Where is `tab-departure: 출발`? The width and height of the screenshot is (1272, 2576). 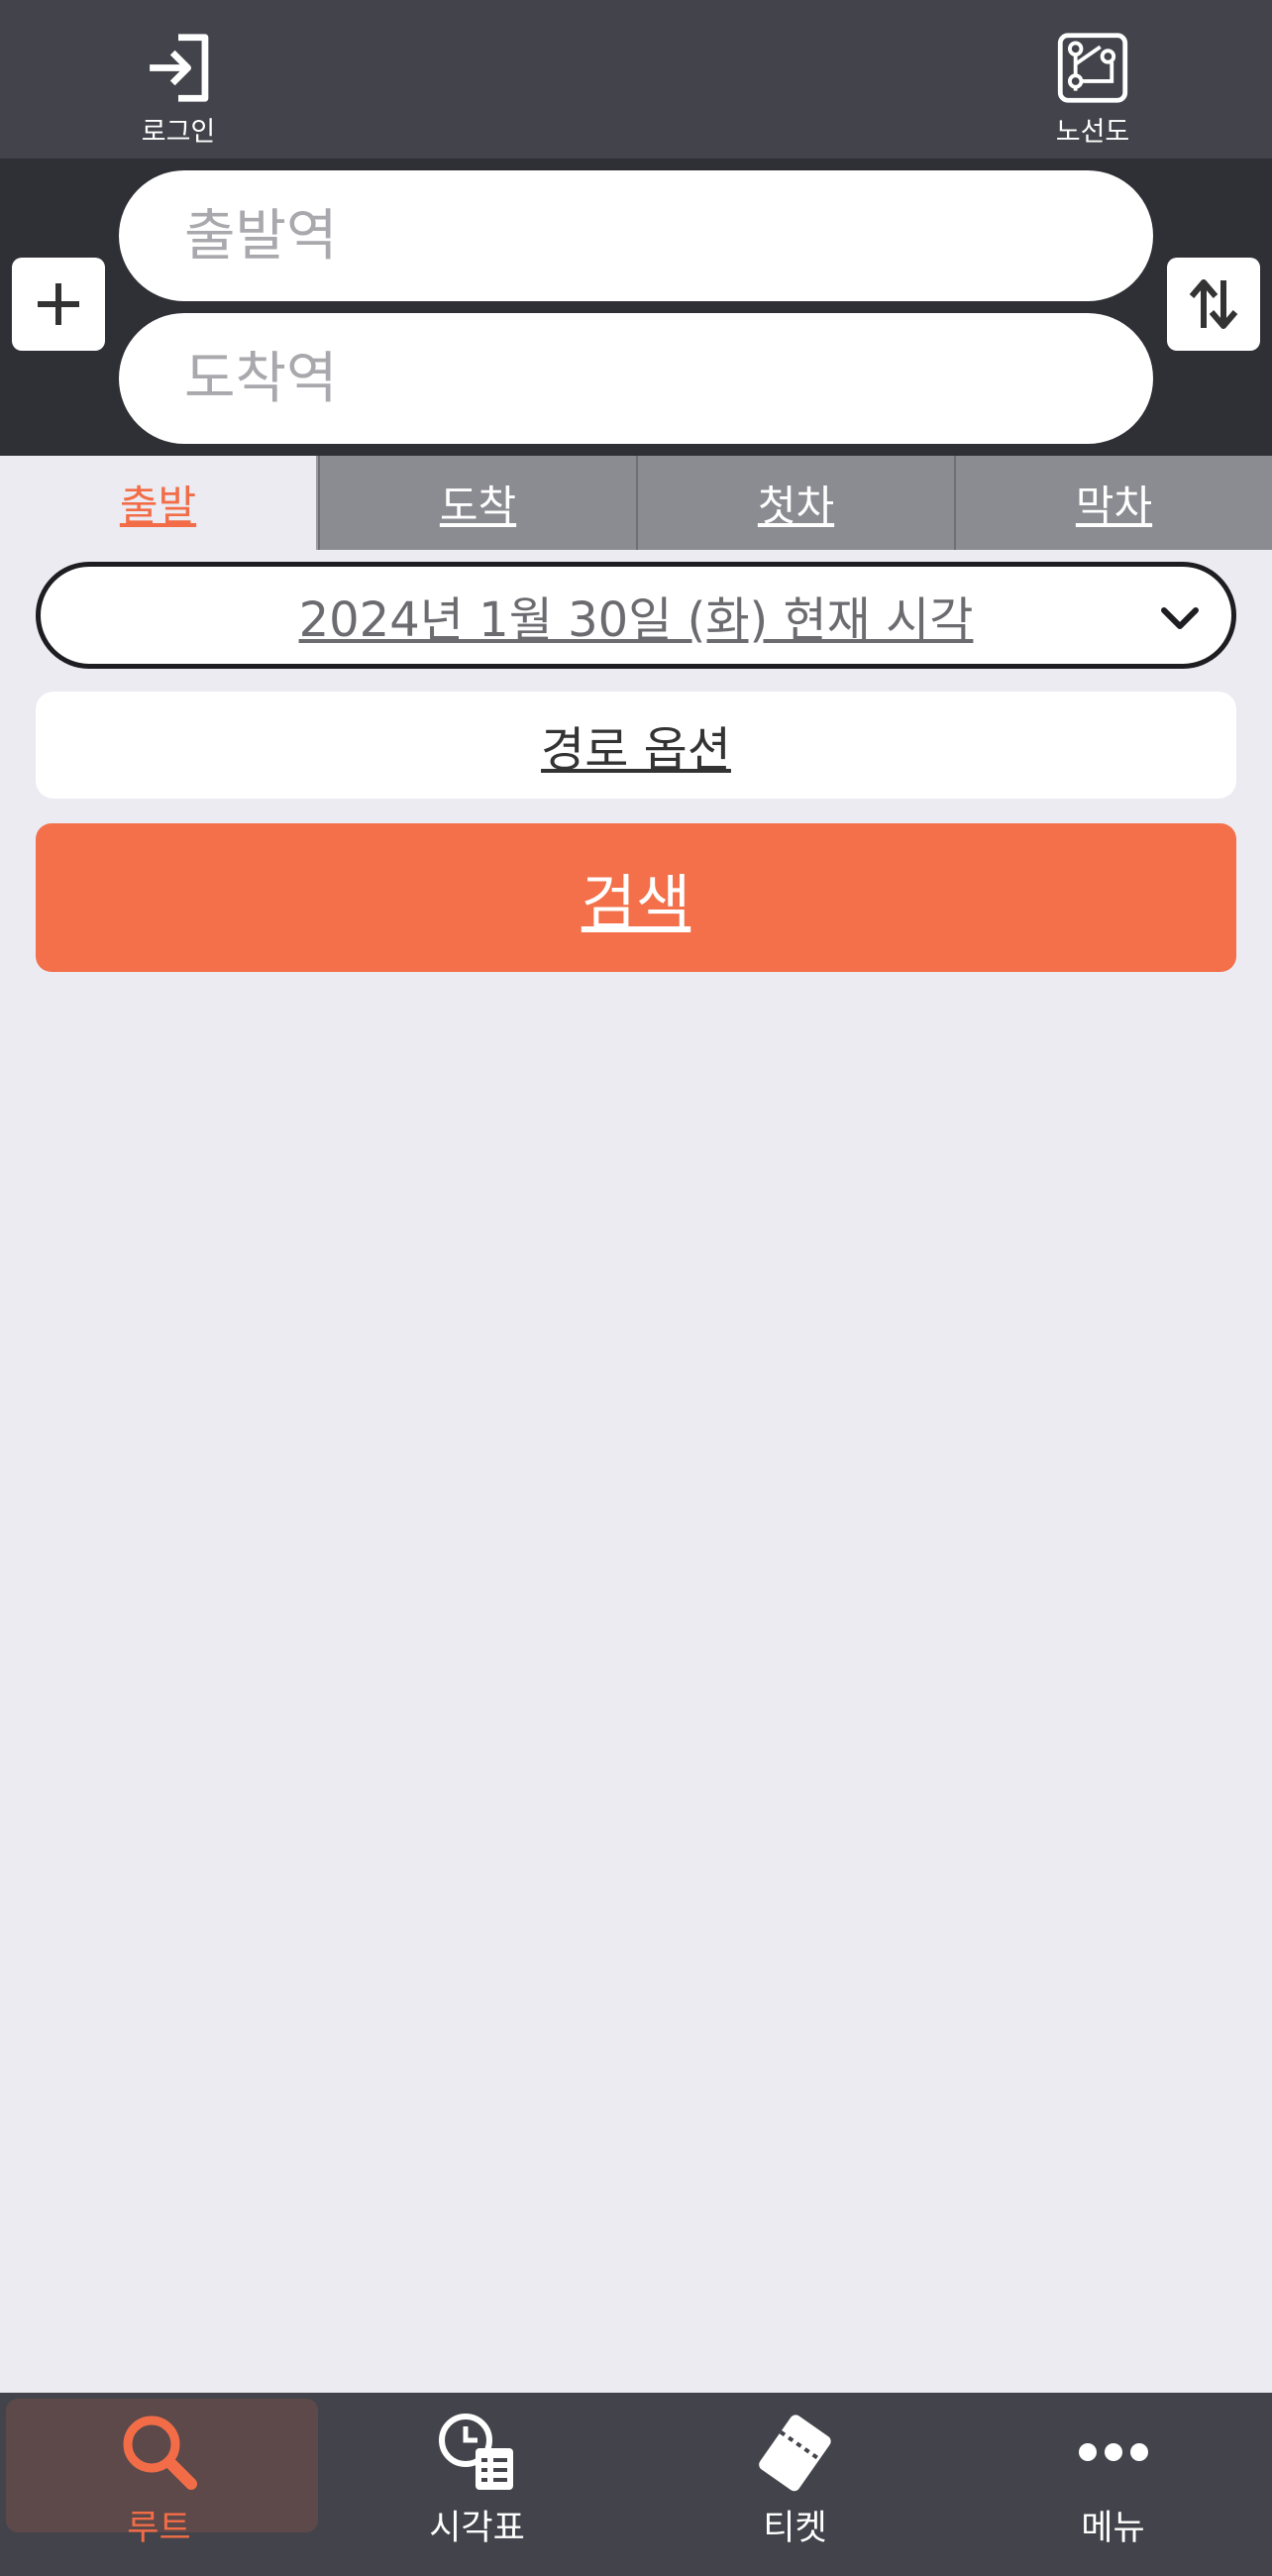
tab-departure: 출발 is located at coordinates (159, 503).